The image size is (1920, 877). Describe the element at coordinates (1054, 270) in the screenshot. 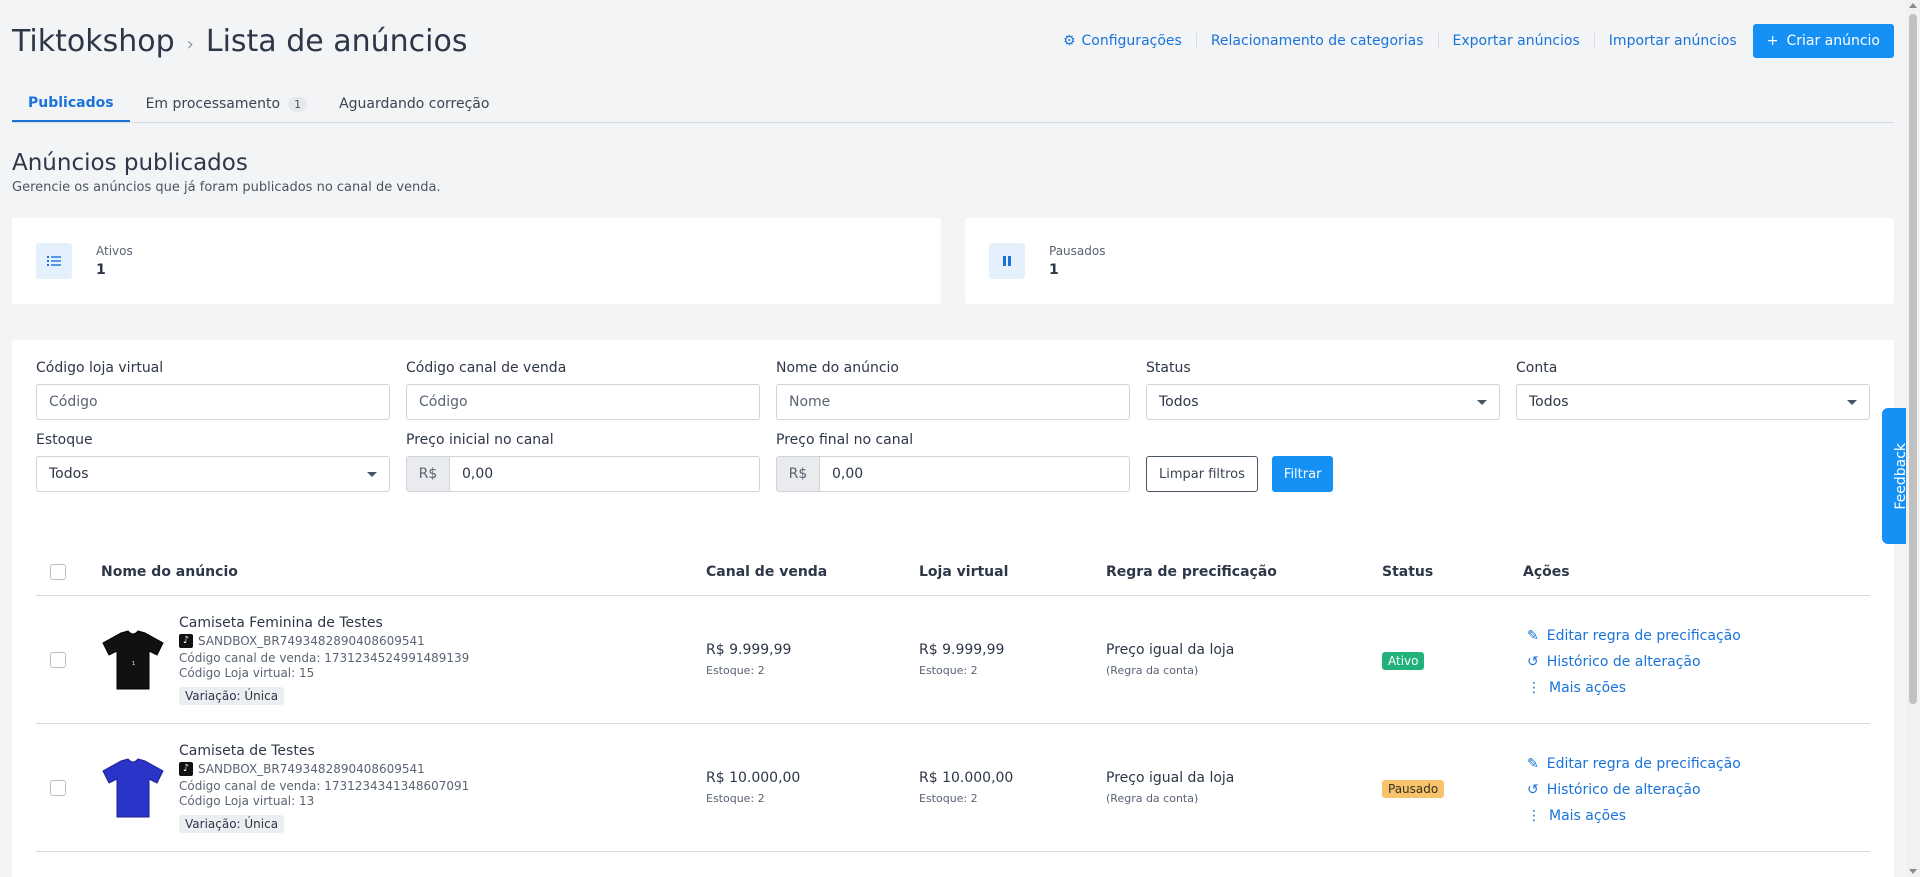

I see `stat-paused-value: 1` at that location.